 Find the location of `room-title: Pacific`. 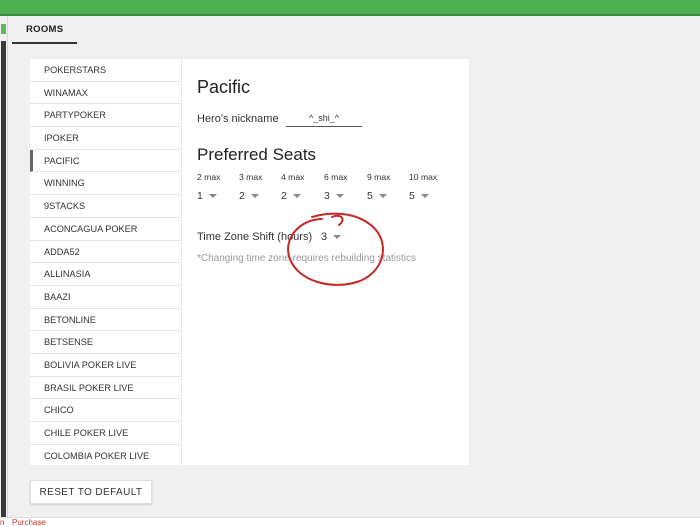

room-title: Pacific is located at coordinates (224, 87).